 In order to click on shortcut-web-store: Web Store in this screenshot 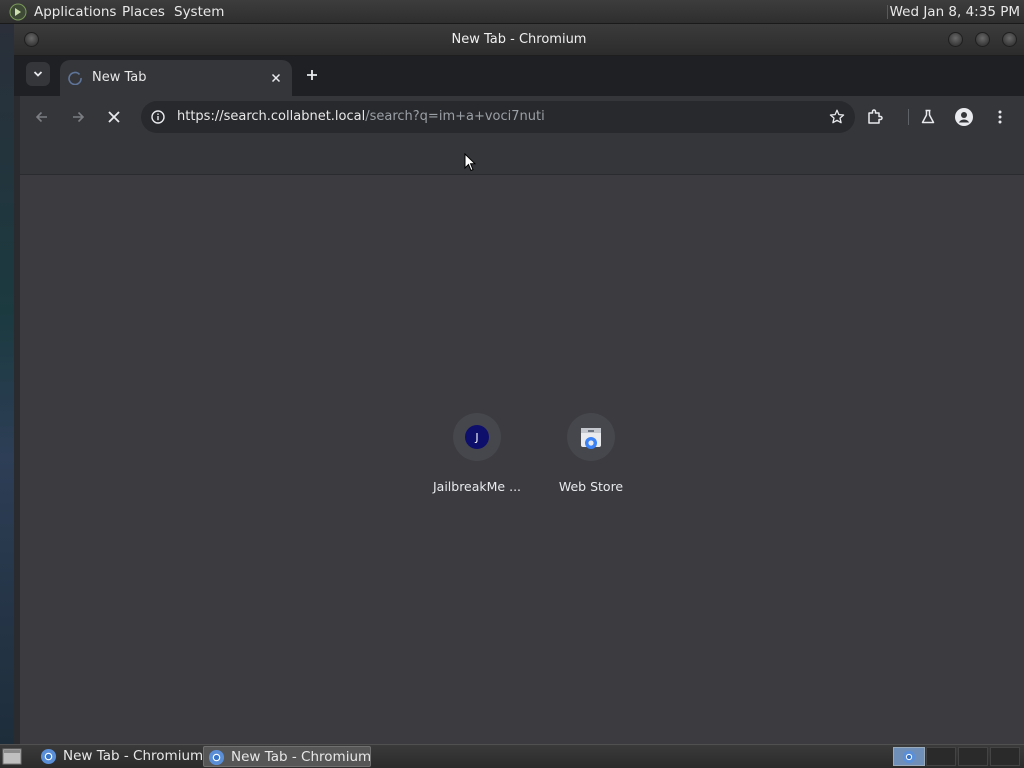, I will do `click(591, 458)`.